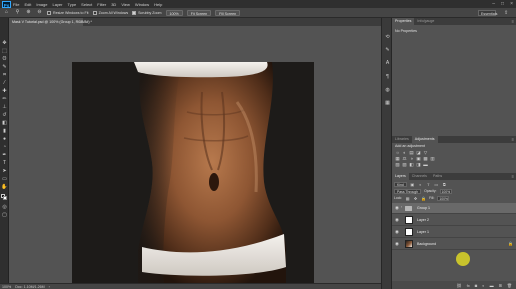  I want to click on zoom-100-button: 100%, so click(174, 12).